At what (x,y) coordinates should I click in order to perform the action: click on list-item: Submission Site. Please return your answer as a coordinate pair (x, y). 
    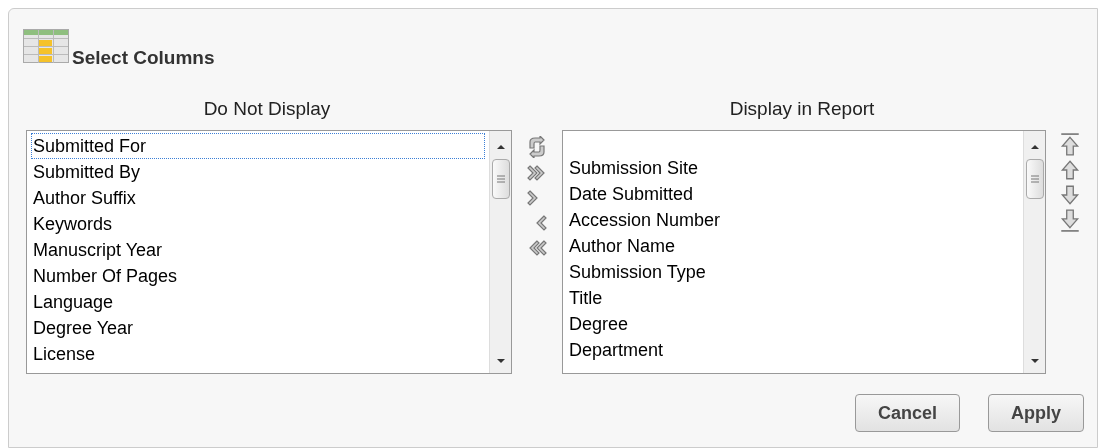
    Looking at the image, I should click on (793, 168).